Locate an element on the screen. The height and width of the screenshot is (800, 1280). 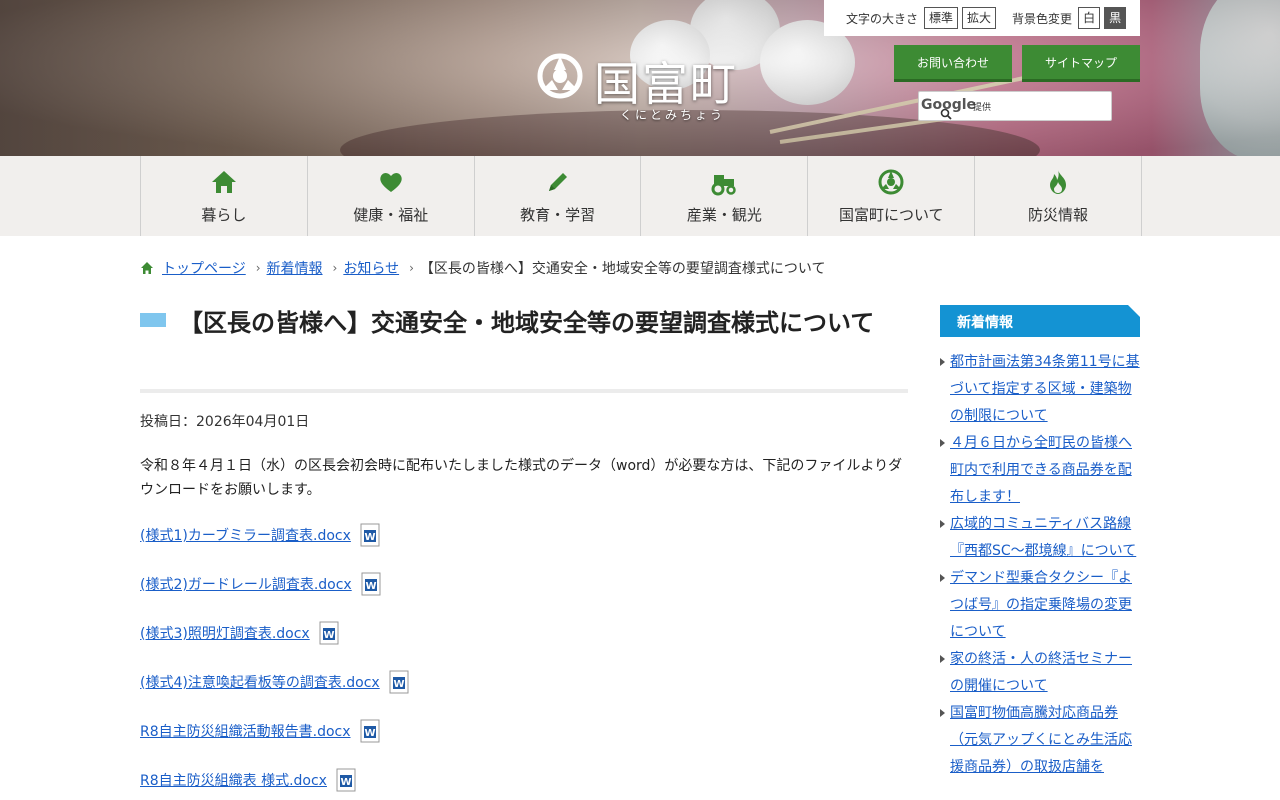
breadcrumb-home-link: トップページ is located at coordinates (204, 268).